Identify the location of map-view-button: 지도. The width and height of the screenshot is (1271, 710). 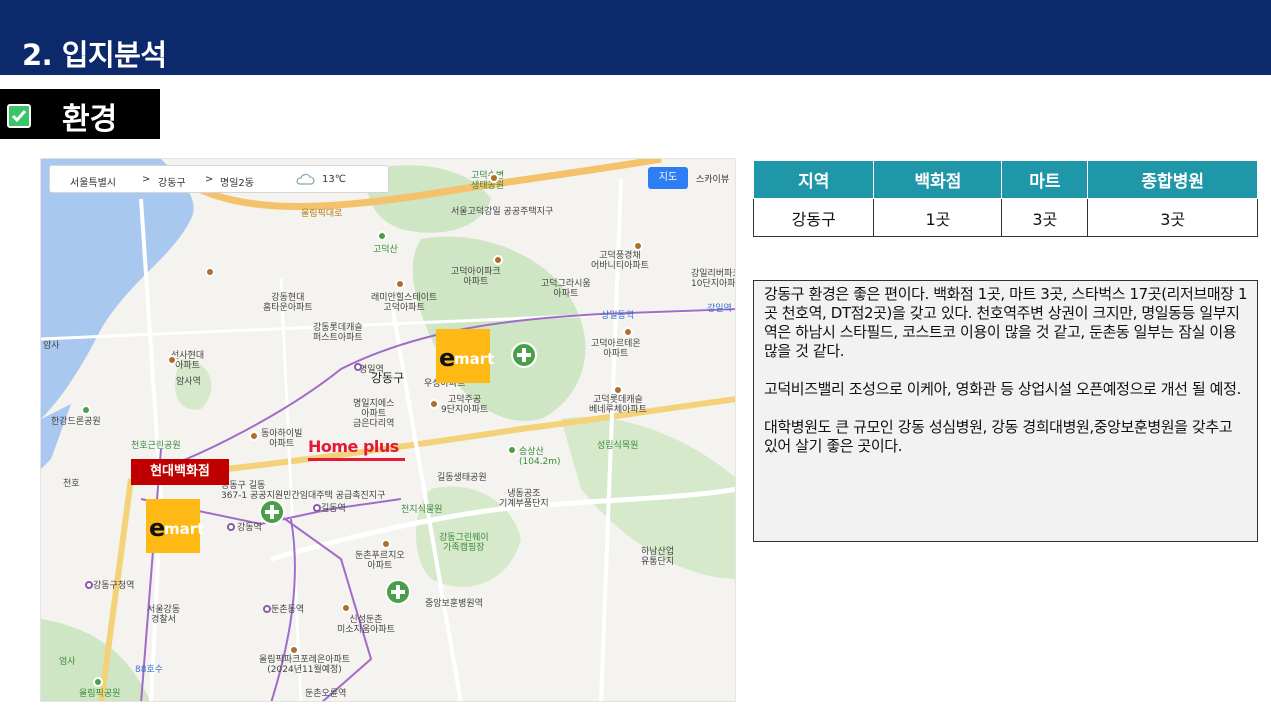
(668, 178).